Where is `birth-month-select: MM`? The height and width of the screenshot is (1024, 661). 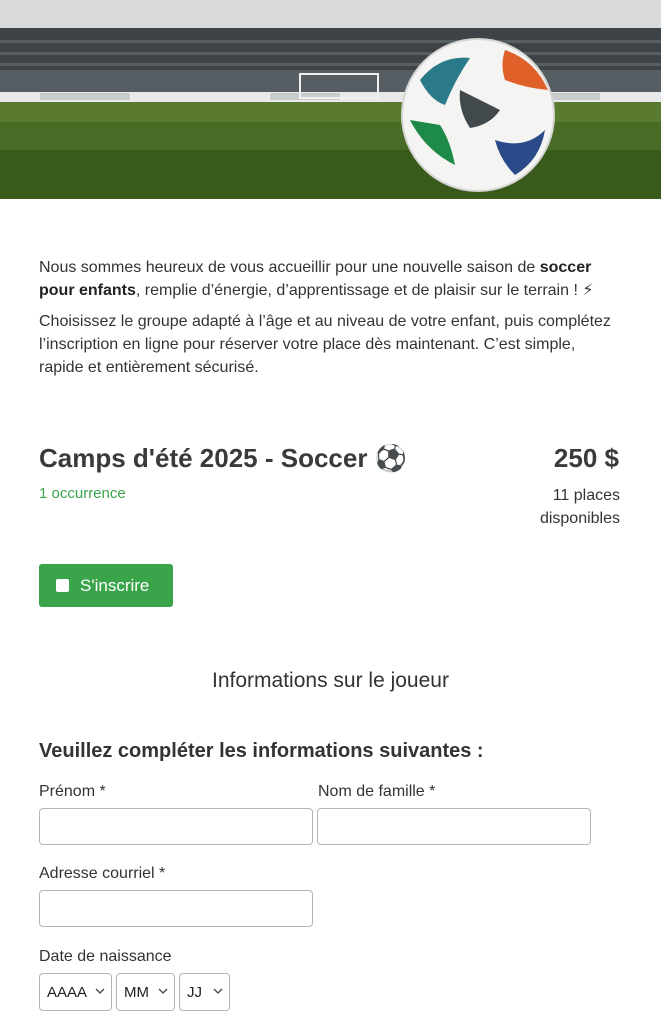
birth-month-select: MM is located at coordinates (145, 992).